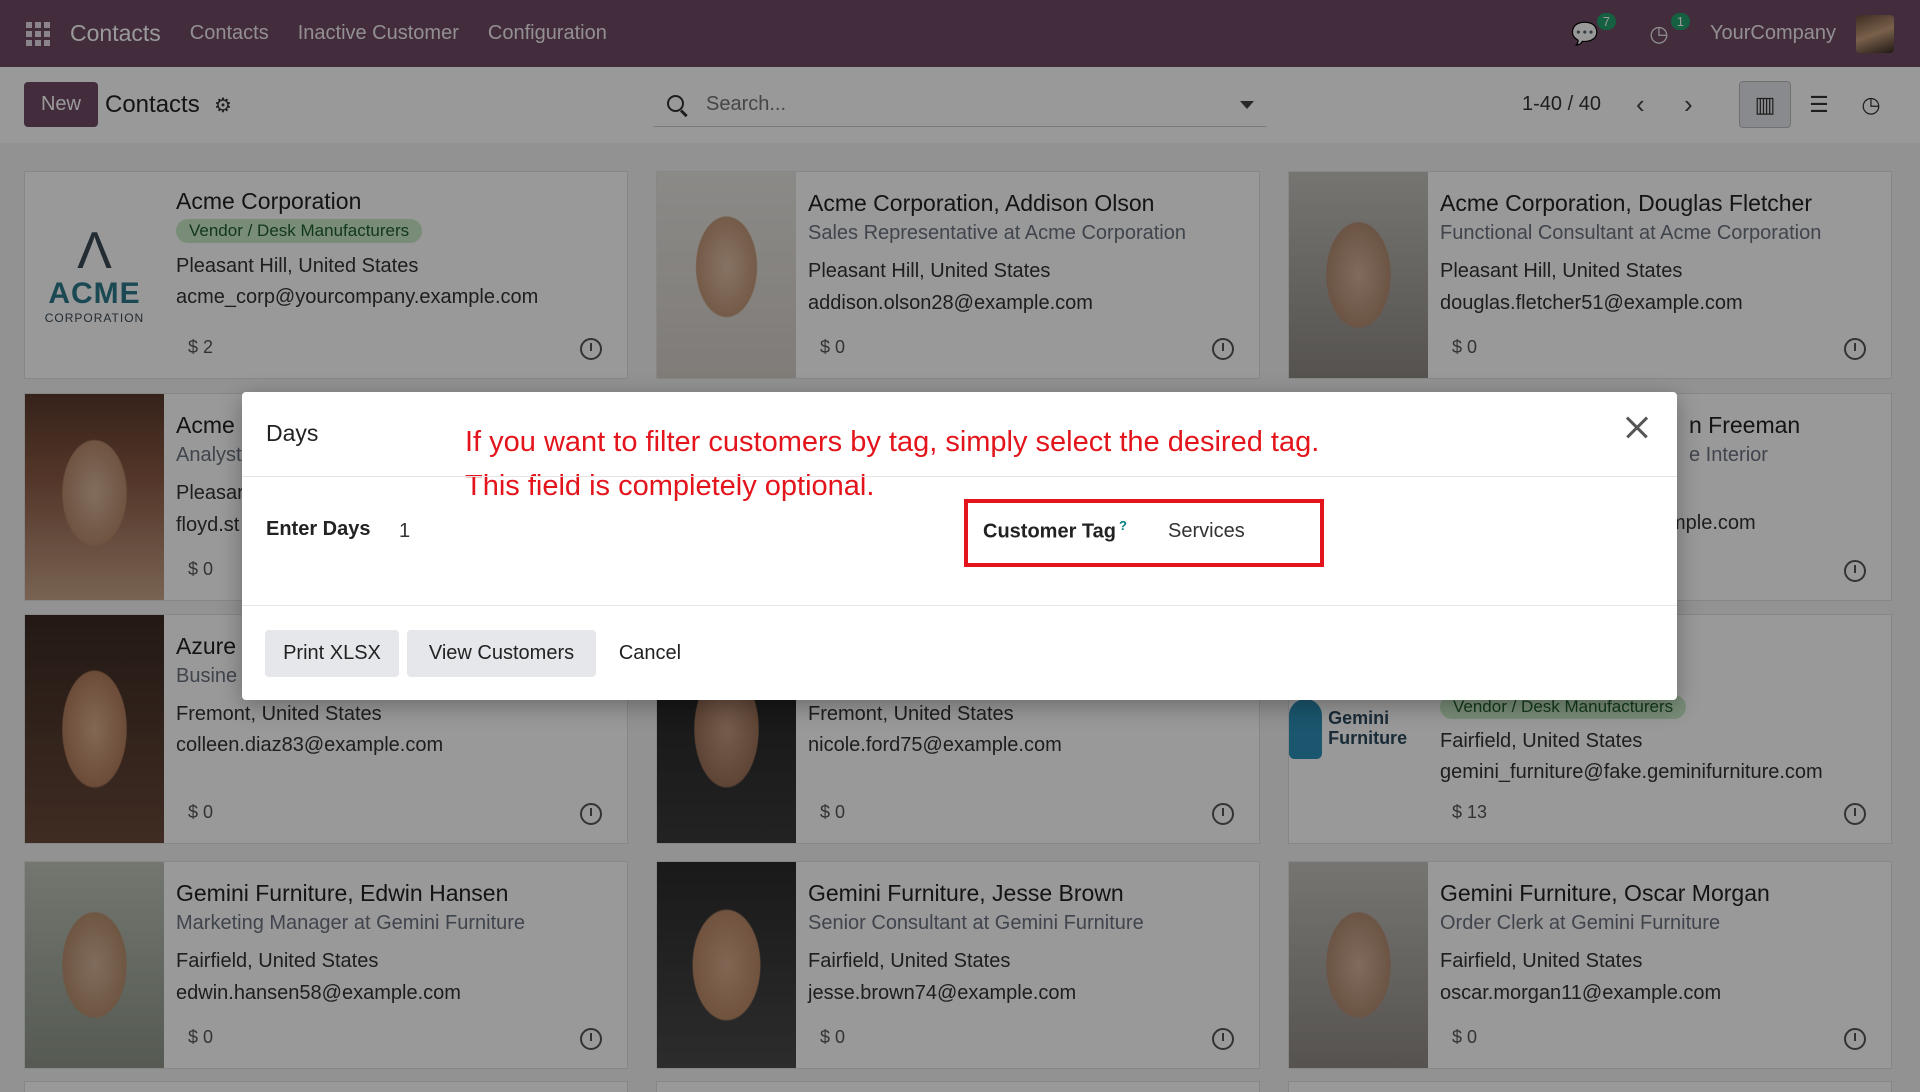 The width and height of the screenshot is (1920, 1092). What do you see at coordinates (292, 433) in the screenshot?
I see `dialog-title: Days` at bounding box center [292, 433].